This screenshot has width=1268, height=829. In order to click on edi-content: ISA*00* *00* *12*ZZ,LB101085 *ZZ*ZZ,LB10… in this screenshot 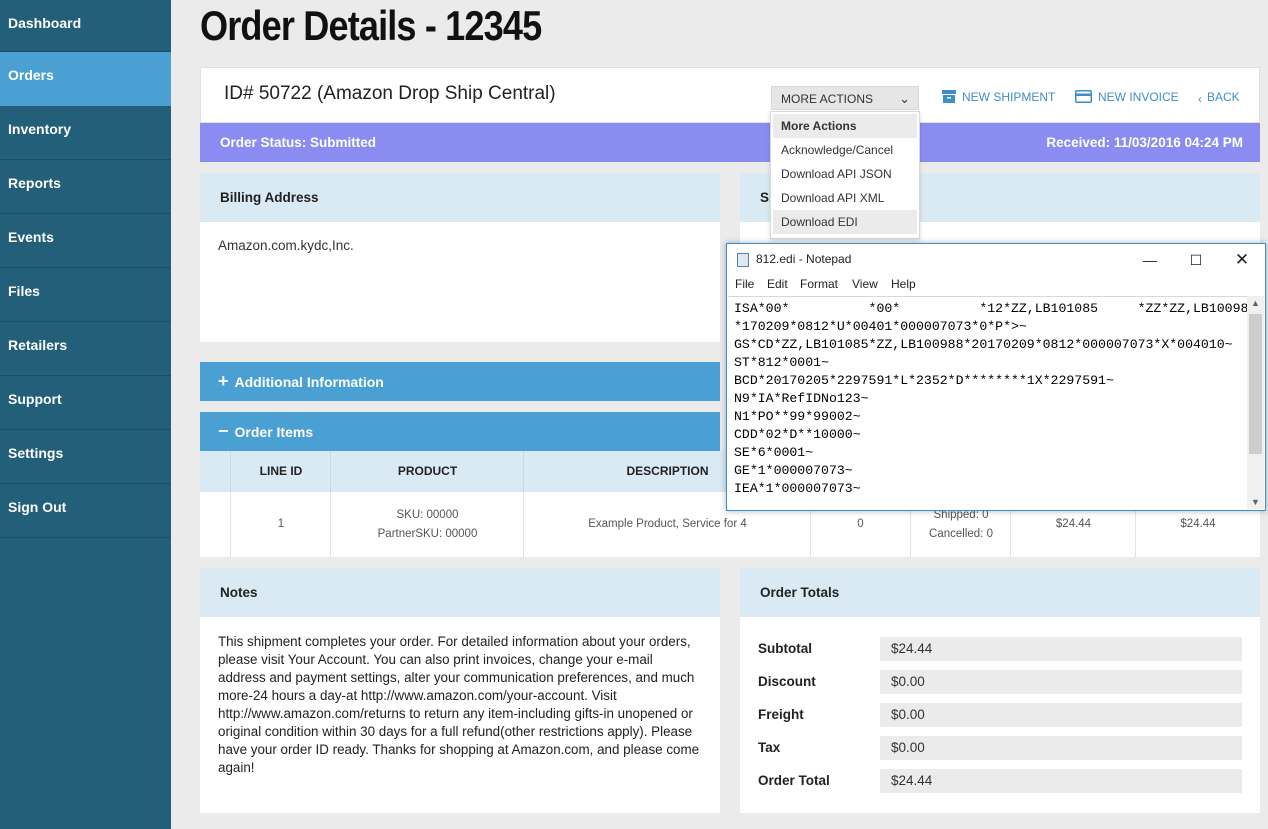, I will do `click(992, 397)`.